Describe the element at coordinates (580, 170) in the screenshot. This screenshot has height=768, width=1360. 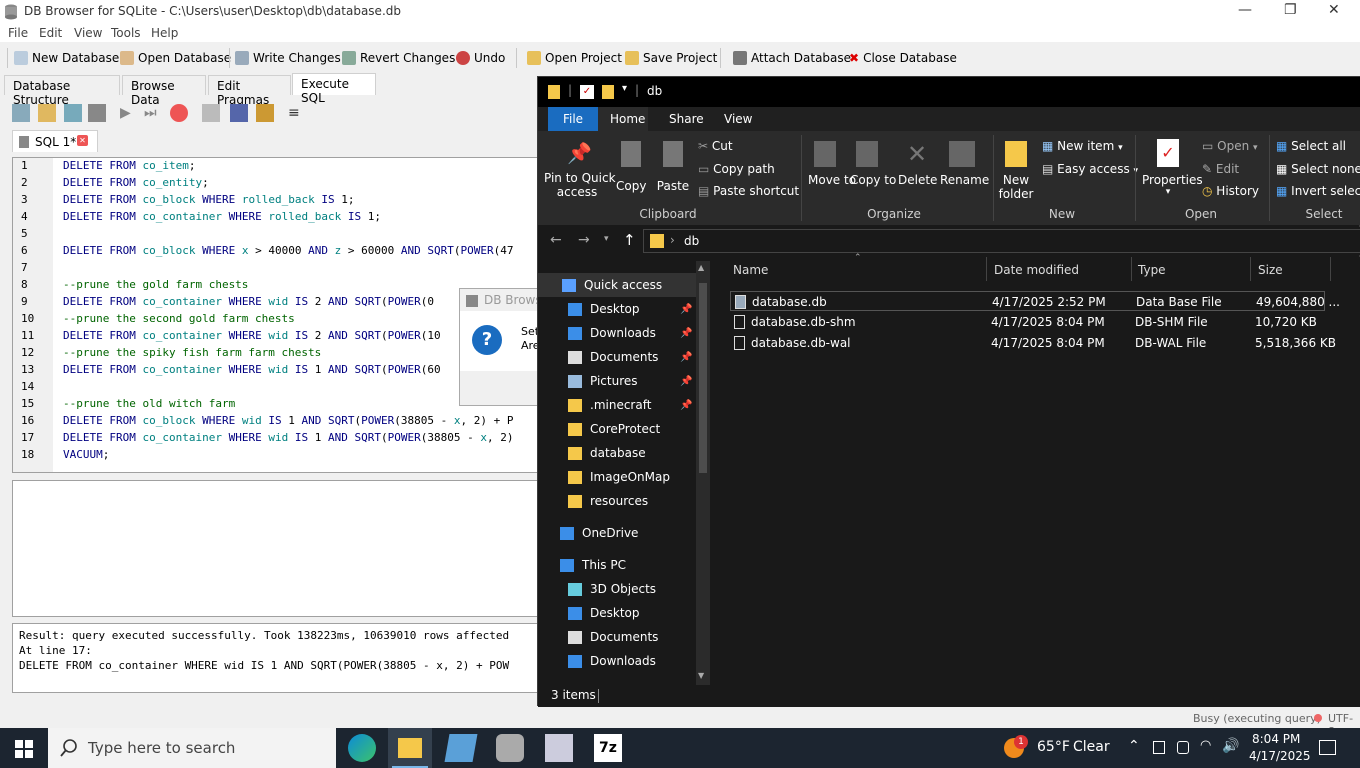
I see `pin-quick-access-button: 📌 Pin to Quick access` at that location.